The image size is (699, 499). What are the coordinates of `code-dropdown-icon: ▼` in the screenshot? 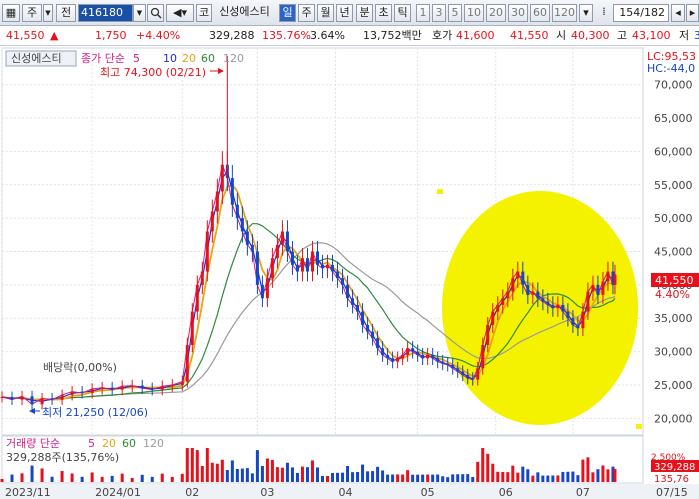 It's located at (139, 13).